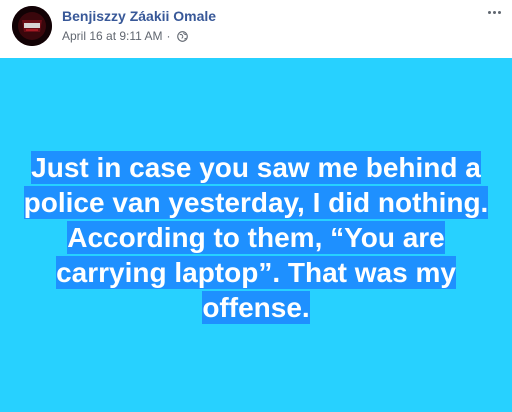  I want to click on more-options-icon, so click(494, 12).